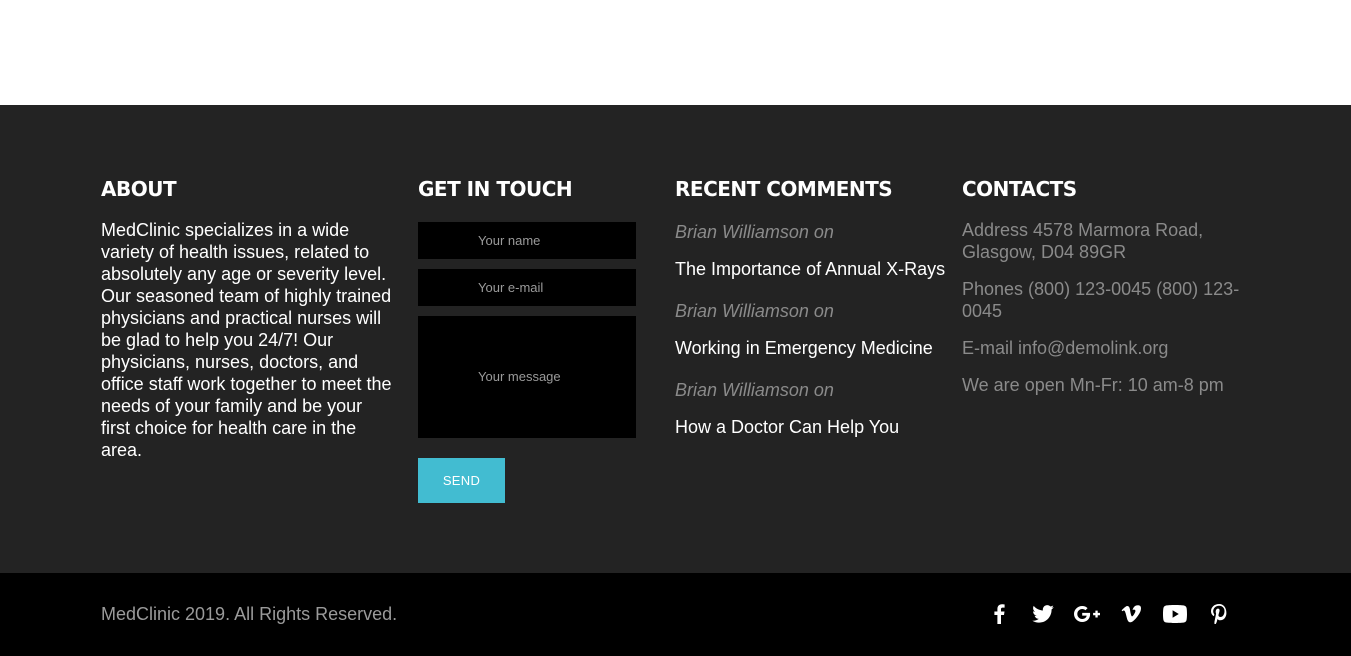 This screenshot has width=1351, height=656. What do you see at coordinates (461, 480) in the screenshot?
I see `send-button: SEND` at bounding box center [461, 480].